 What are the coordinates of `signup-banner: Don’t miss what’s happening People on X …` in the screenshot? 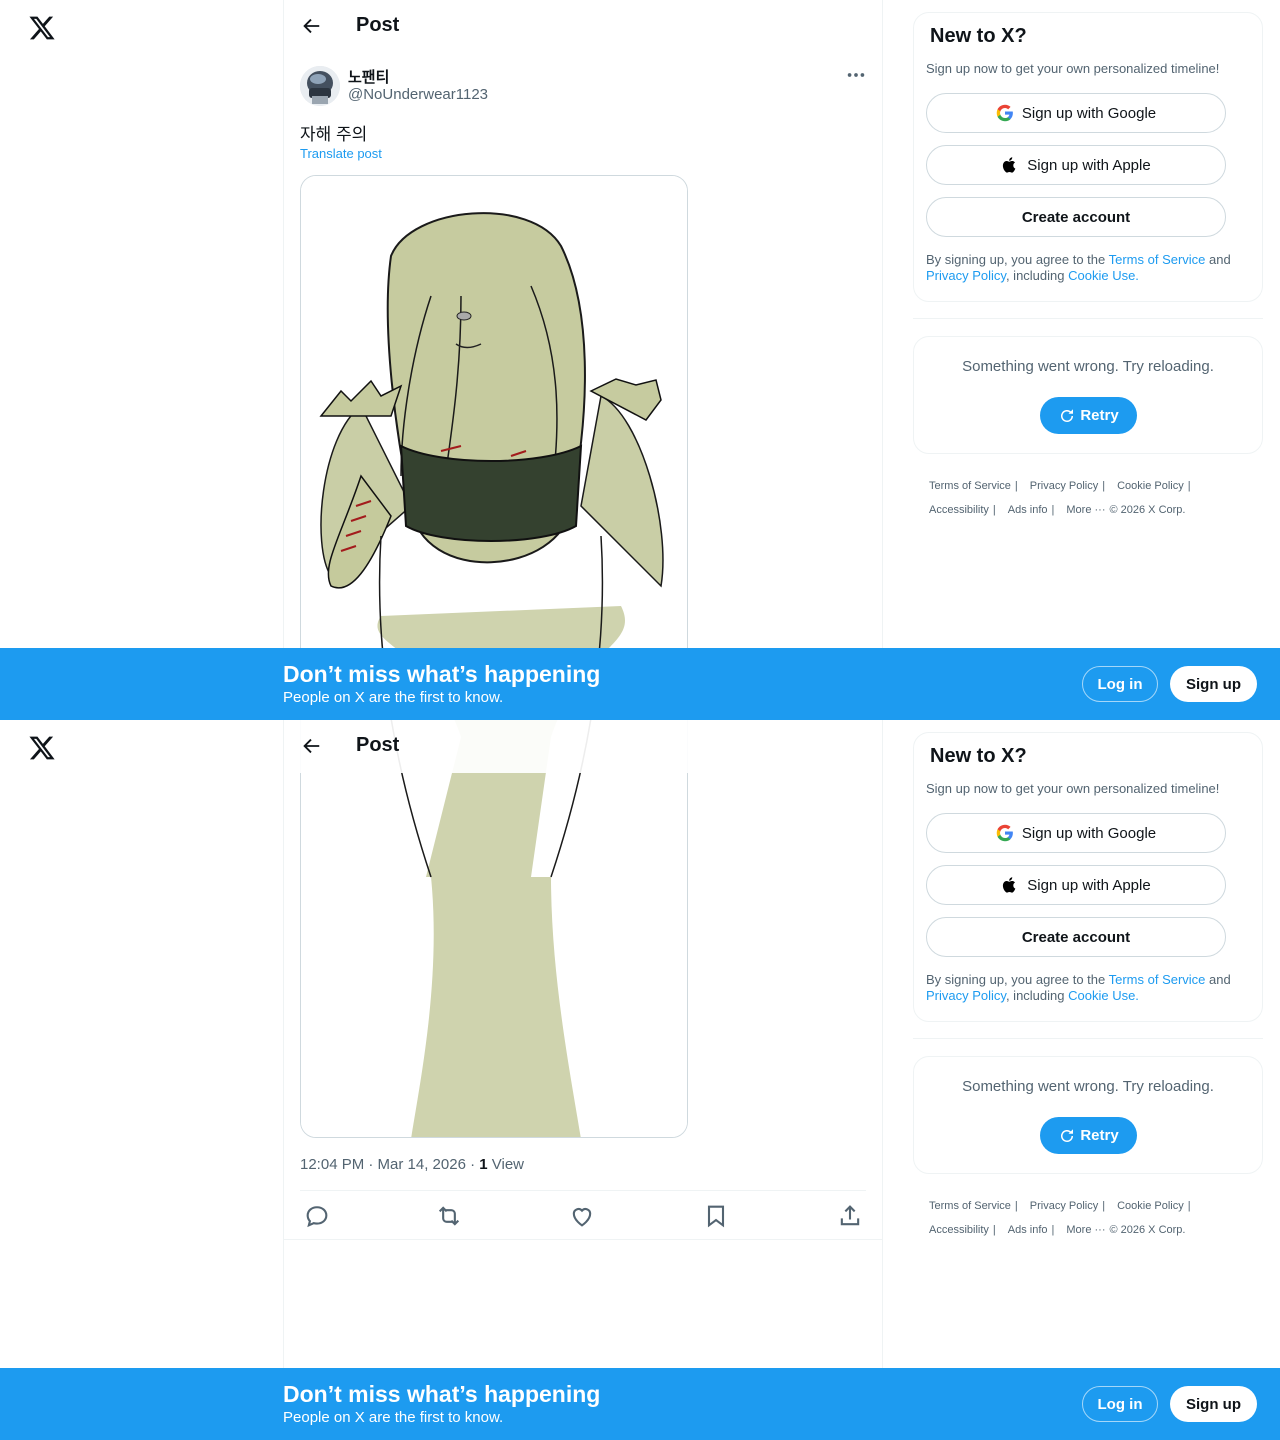 It's located at (640, 684).